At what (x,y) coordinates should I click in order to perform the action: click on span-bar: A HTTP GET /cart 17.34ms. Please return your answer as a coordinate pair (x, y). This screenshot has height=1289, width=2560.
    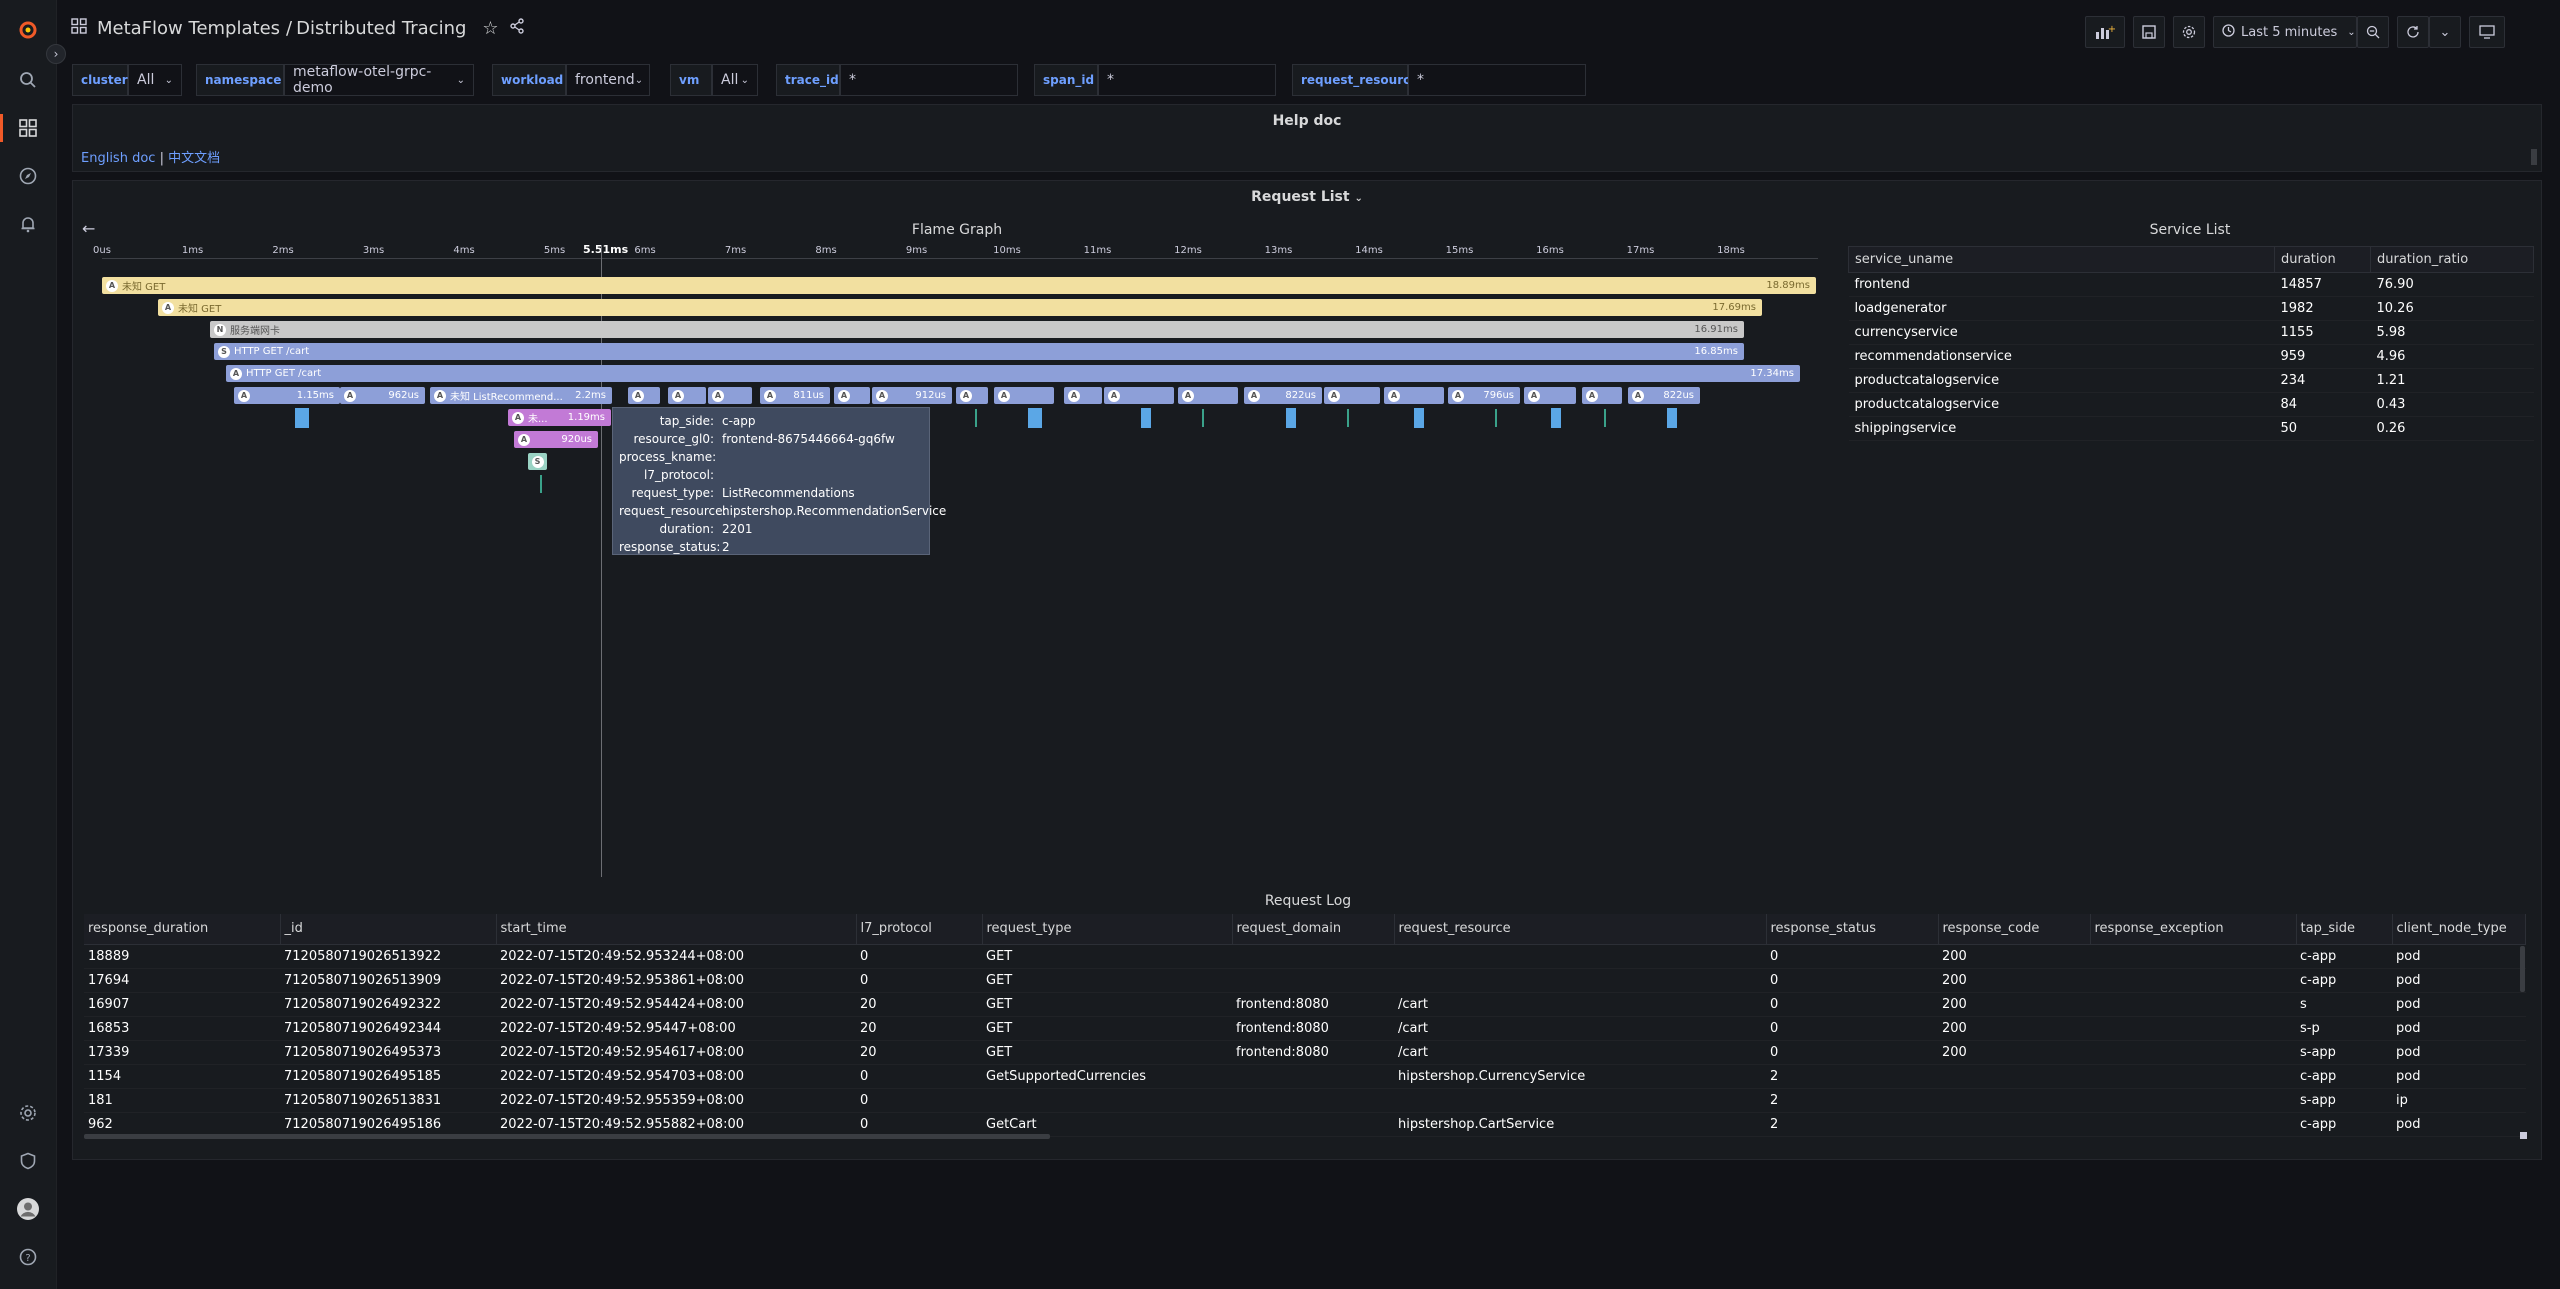
    Looking at the image, I should click on (1013, 373).